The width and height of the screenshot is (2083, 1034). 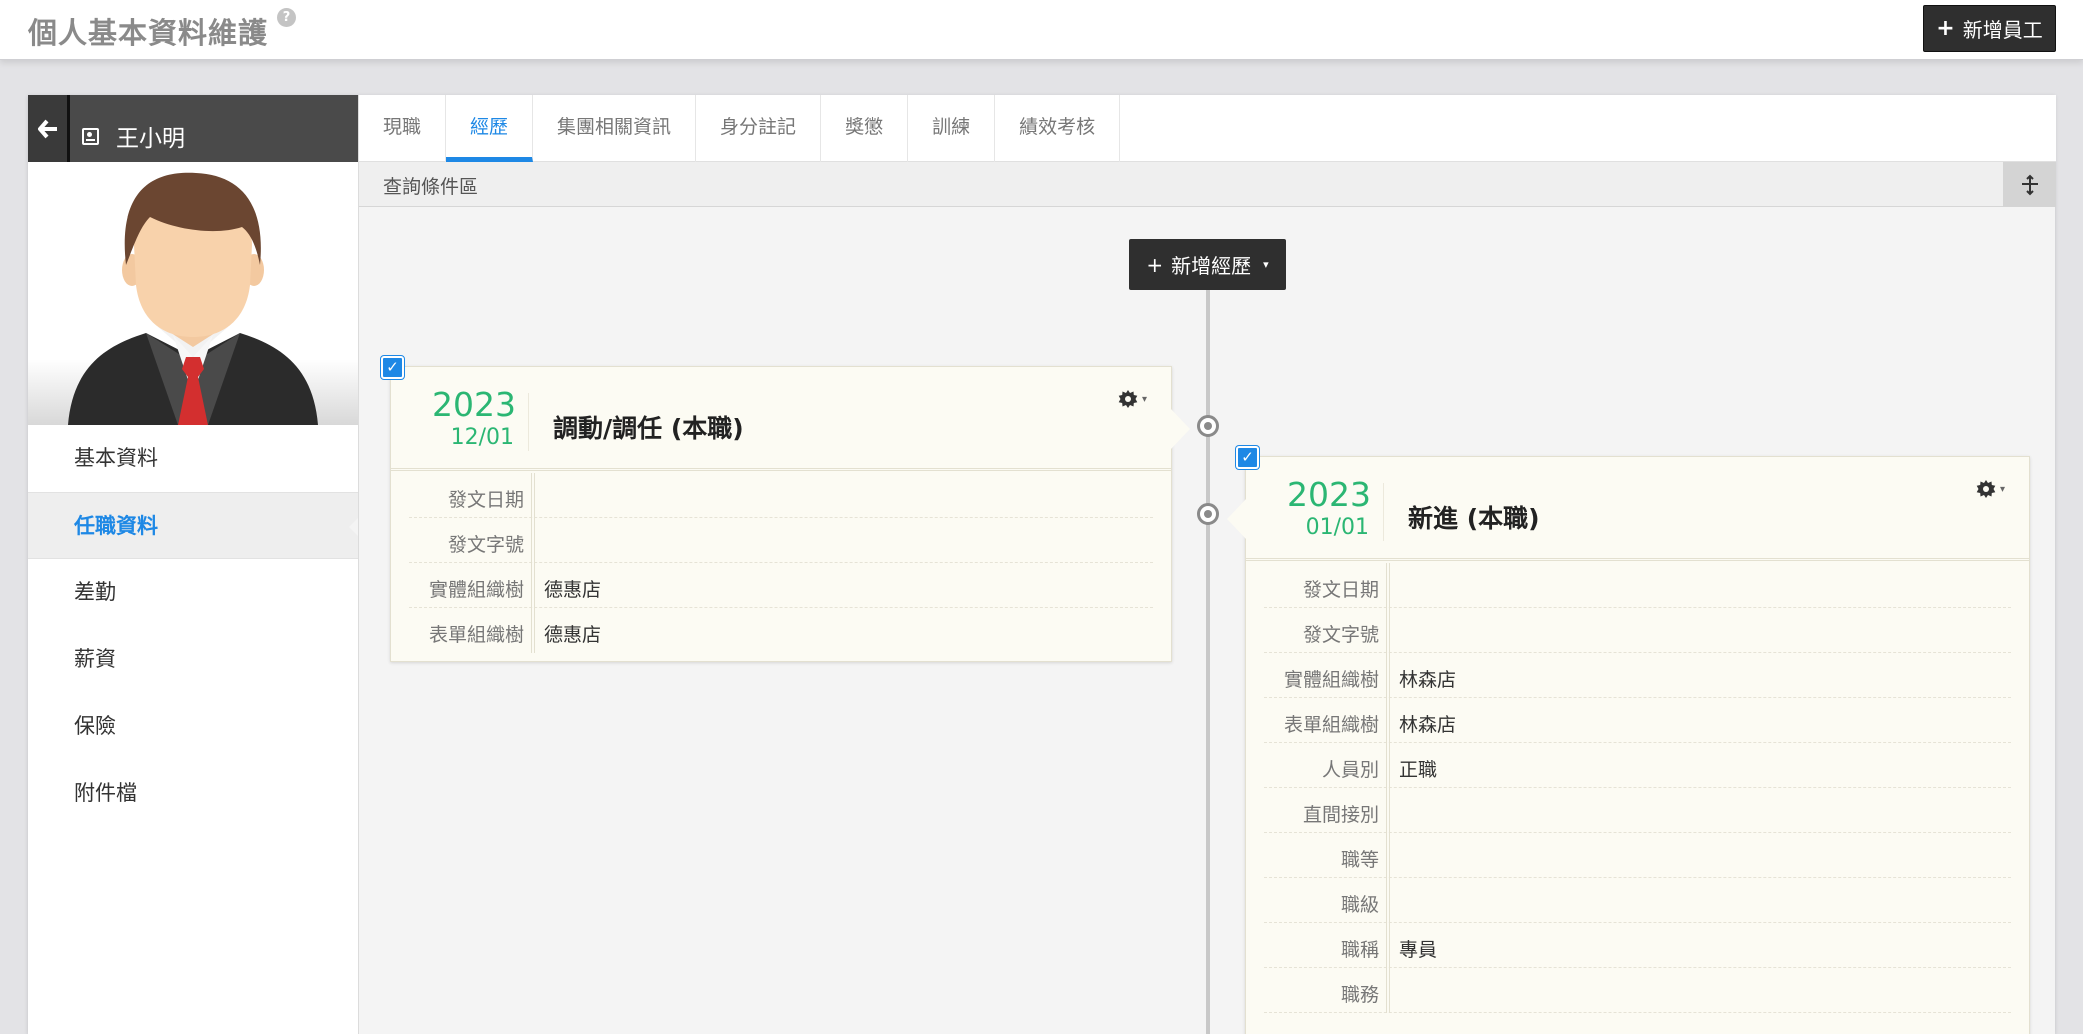 I want to click on tab-history: 經歷, so click(x=490, y=128).